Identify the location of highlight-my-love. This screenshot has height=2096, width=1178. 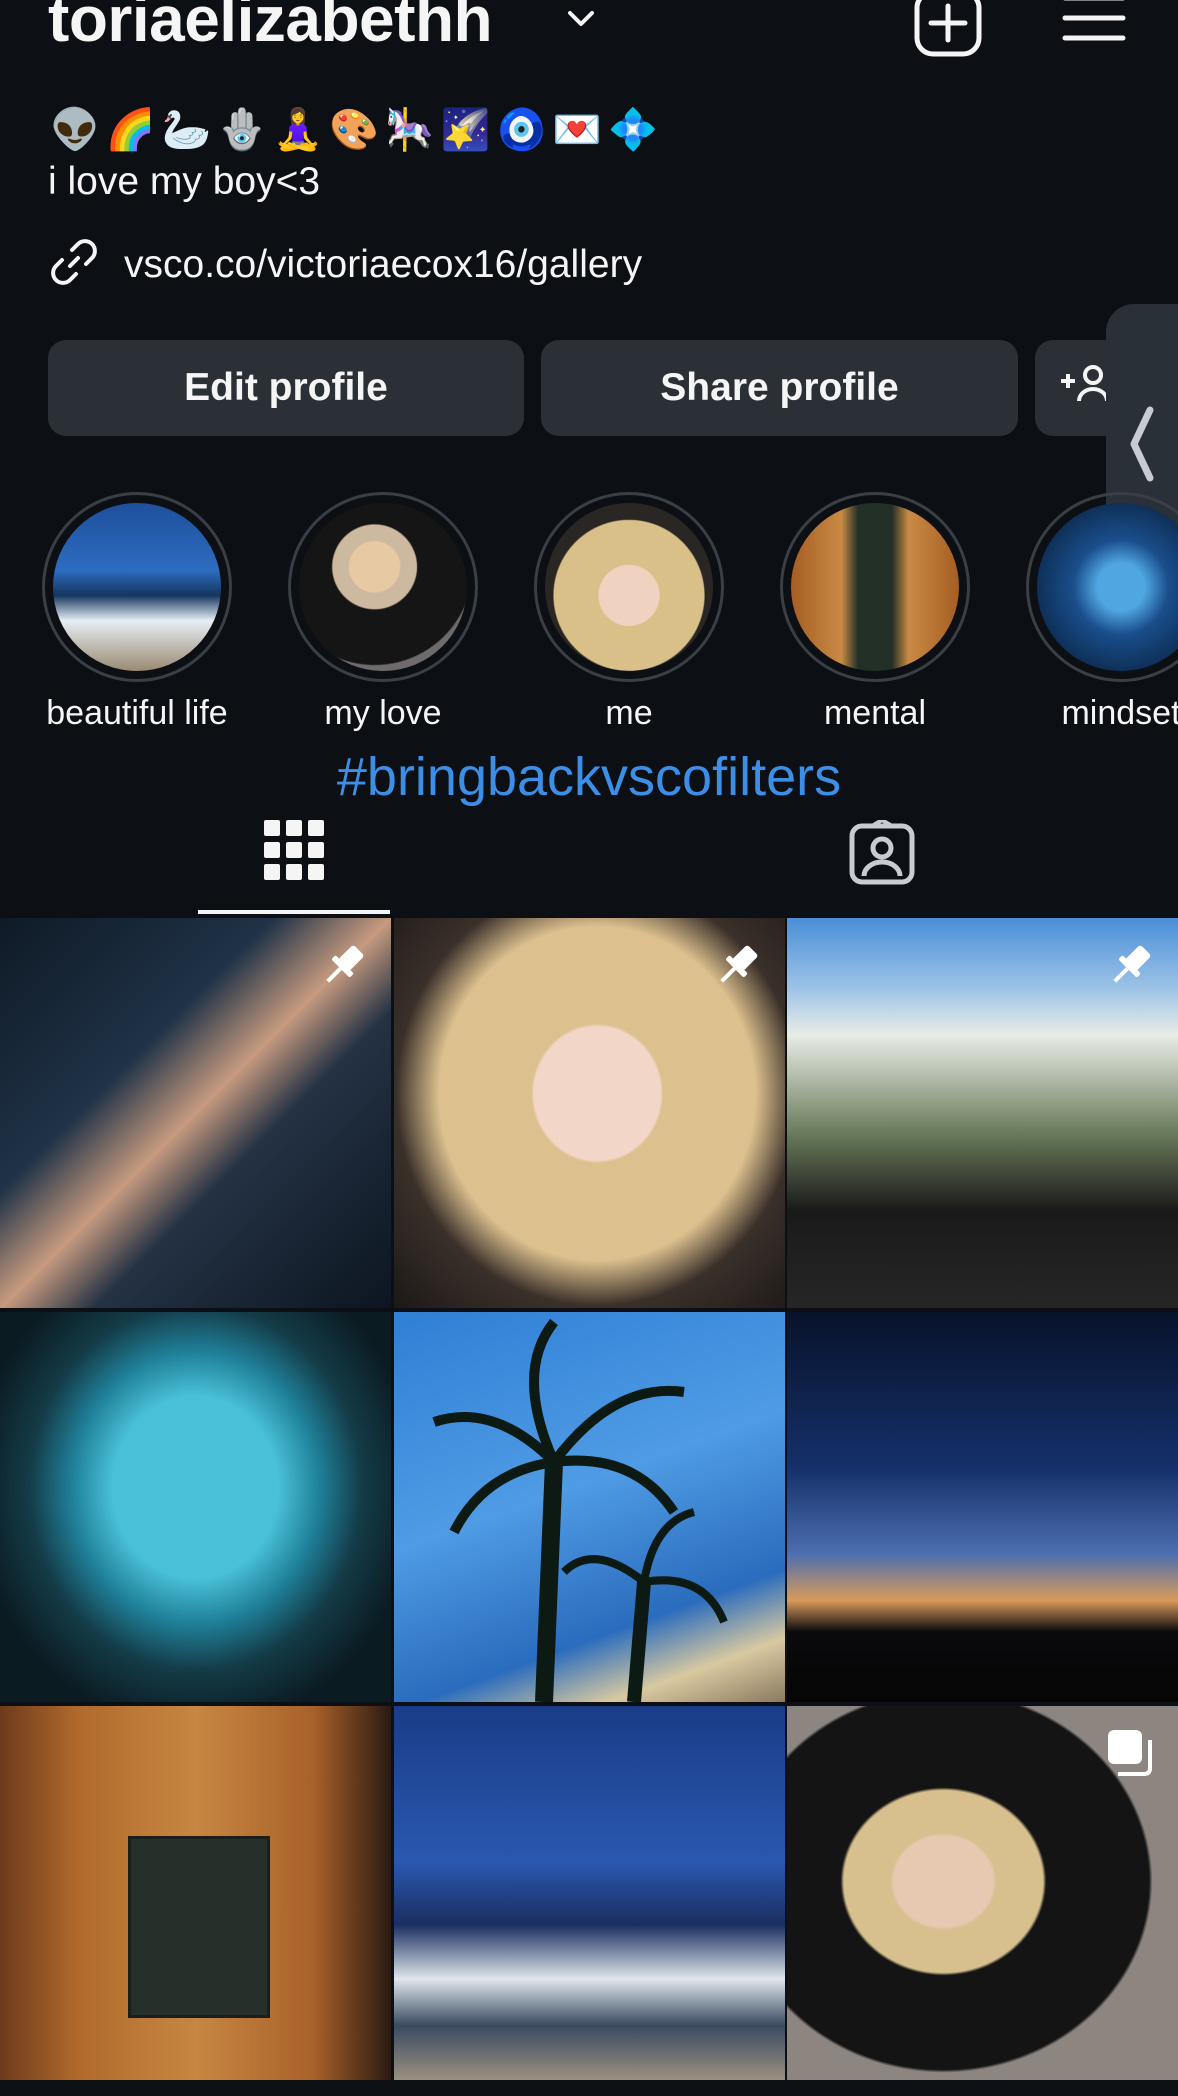
(383, 587).